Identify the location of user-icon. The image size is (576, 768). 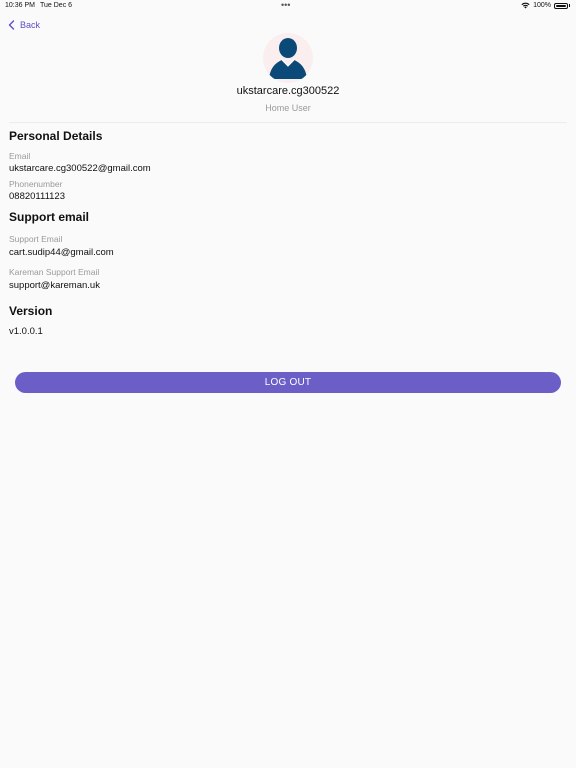
(288, 58).